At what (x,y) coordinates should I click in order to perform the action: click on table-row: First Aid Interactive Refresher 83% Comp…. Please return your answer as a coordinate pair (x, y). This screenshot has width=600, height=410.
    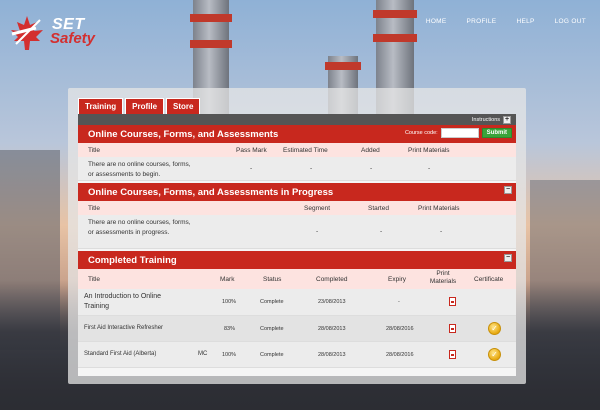
    Looking at the image, I should click on (297, 329).